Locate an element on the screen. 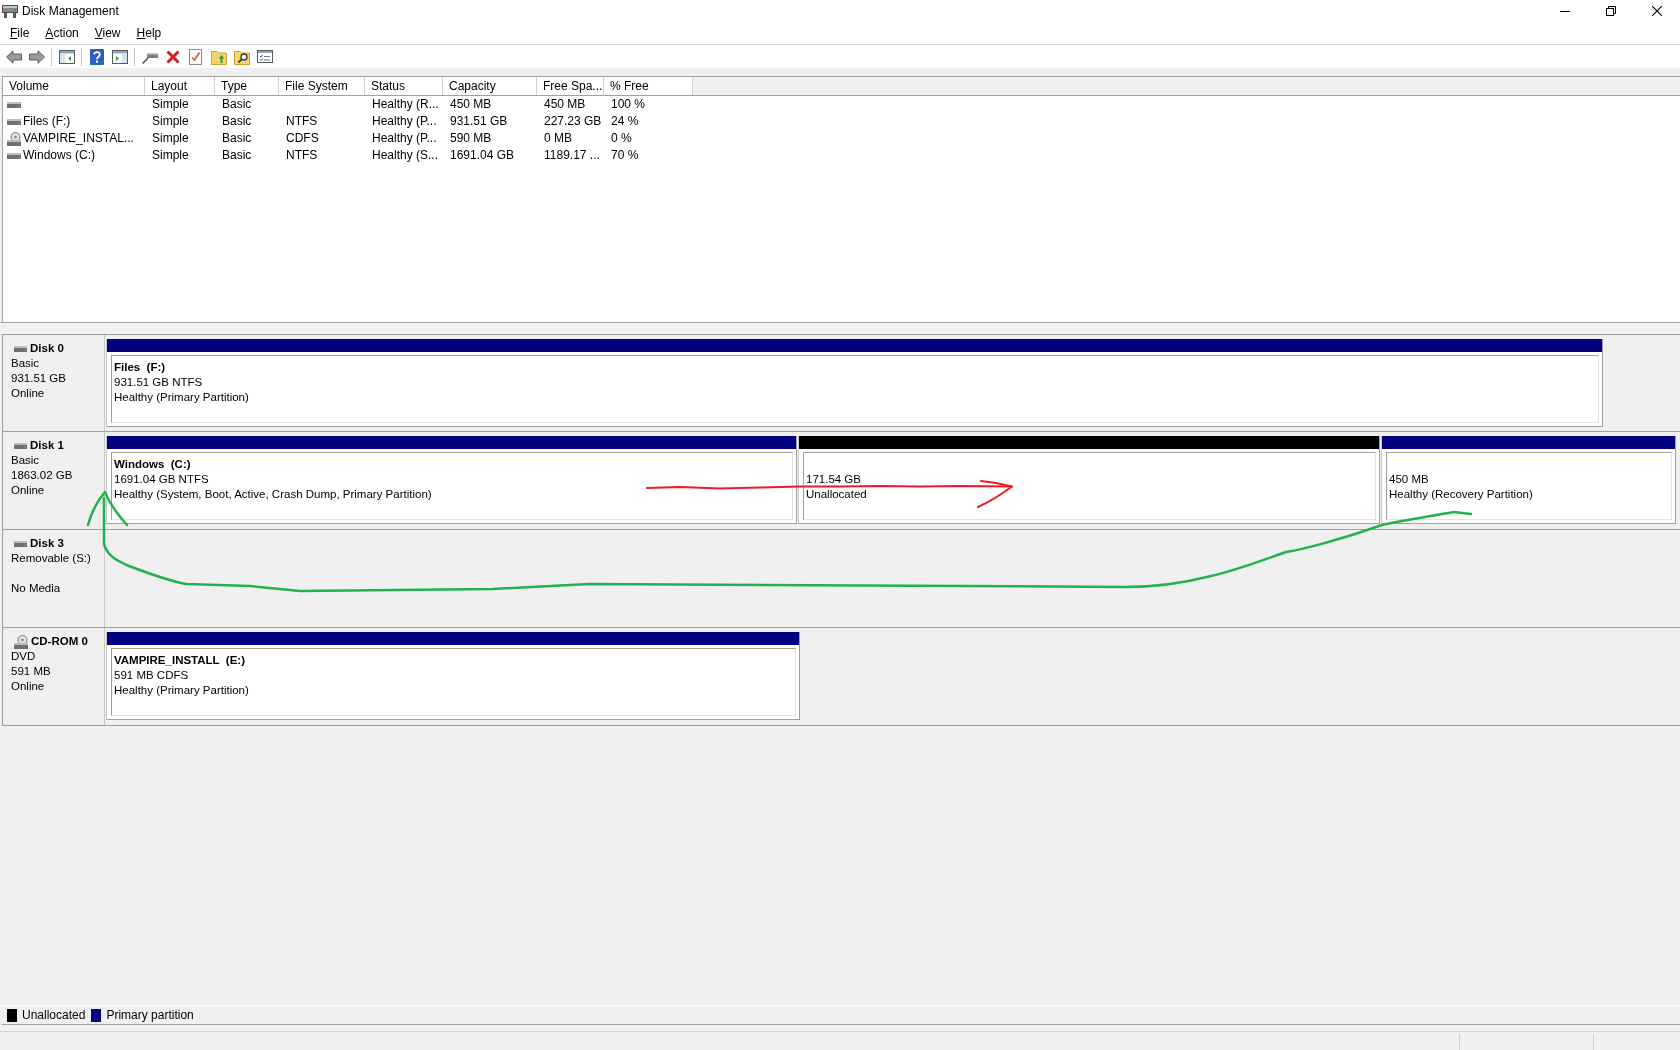 Image resolution: width=1680 pixels, height=1050 pixels. volume-name: Windows (C:) is located at coordinates (59, 155).